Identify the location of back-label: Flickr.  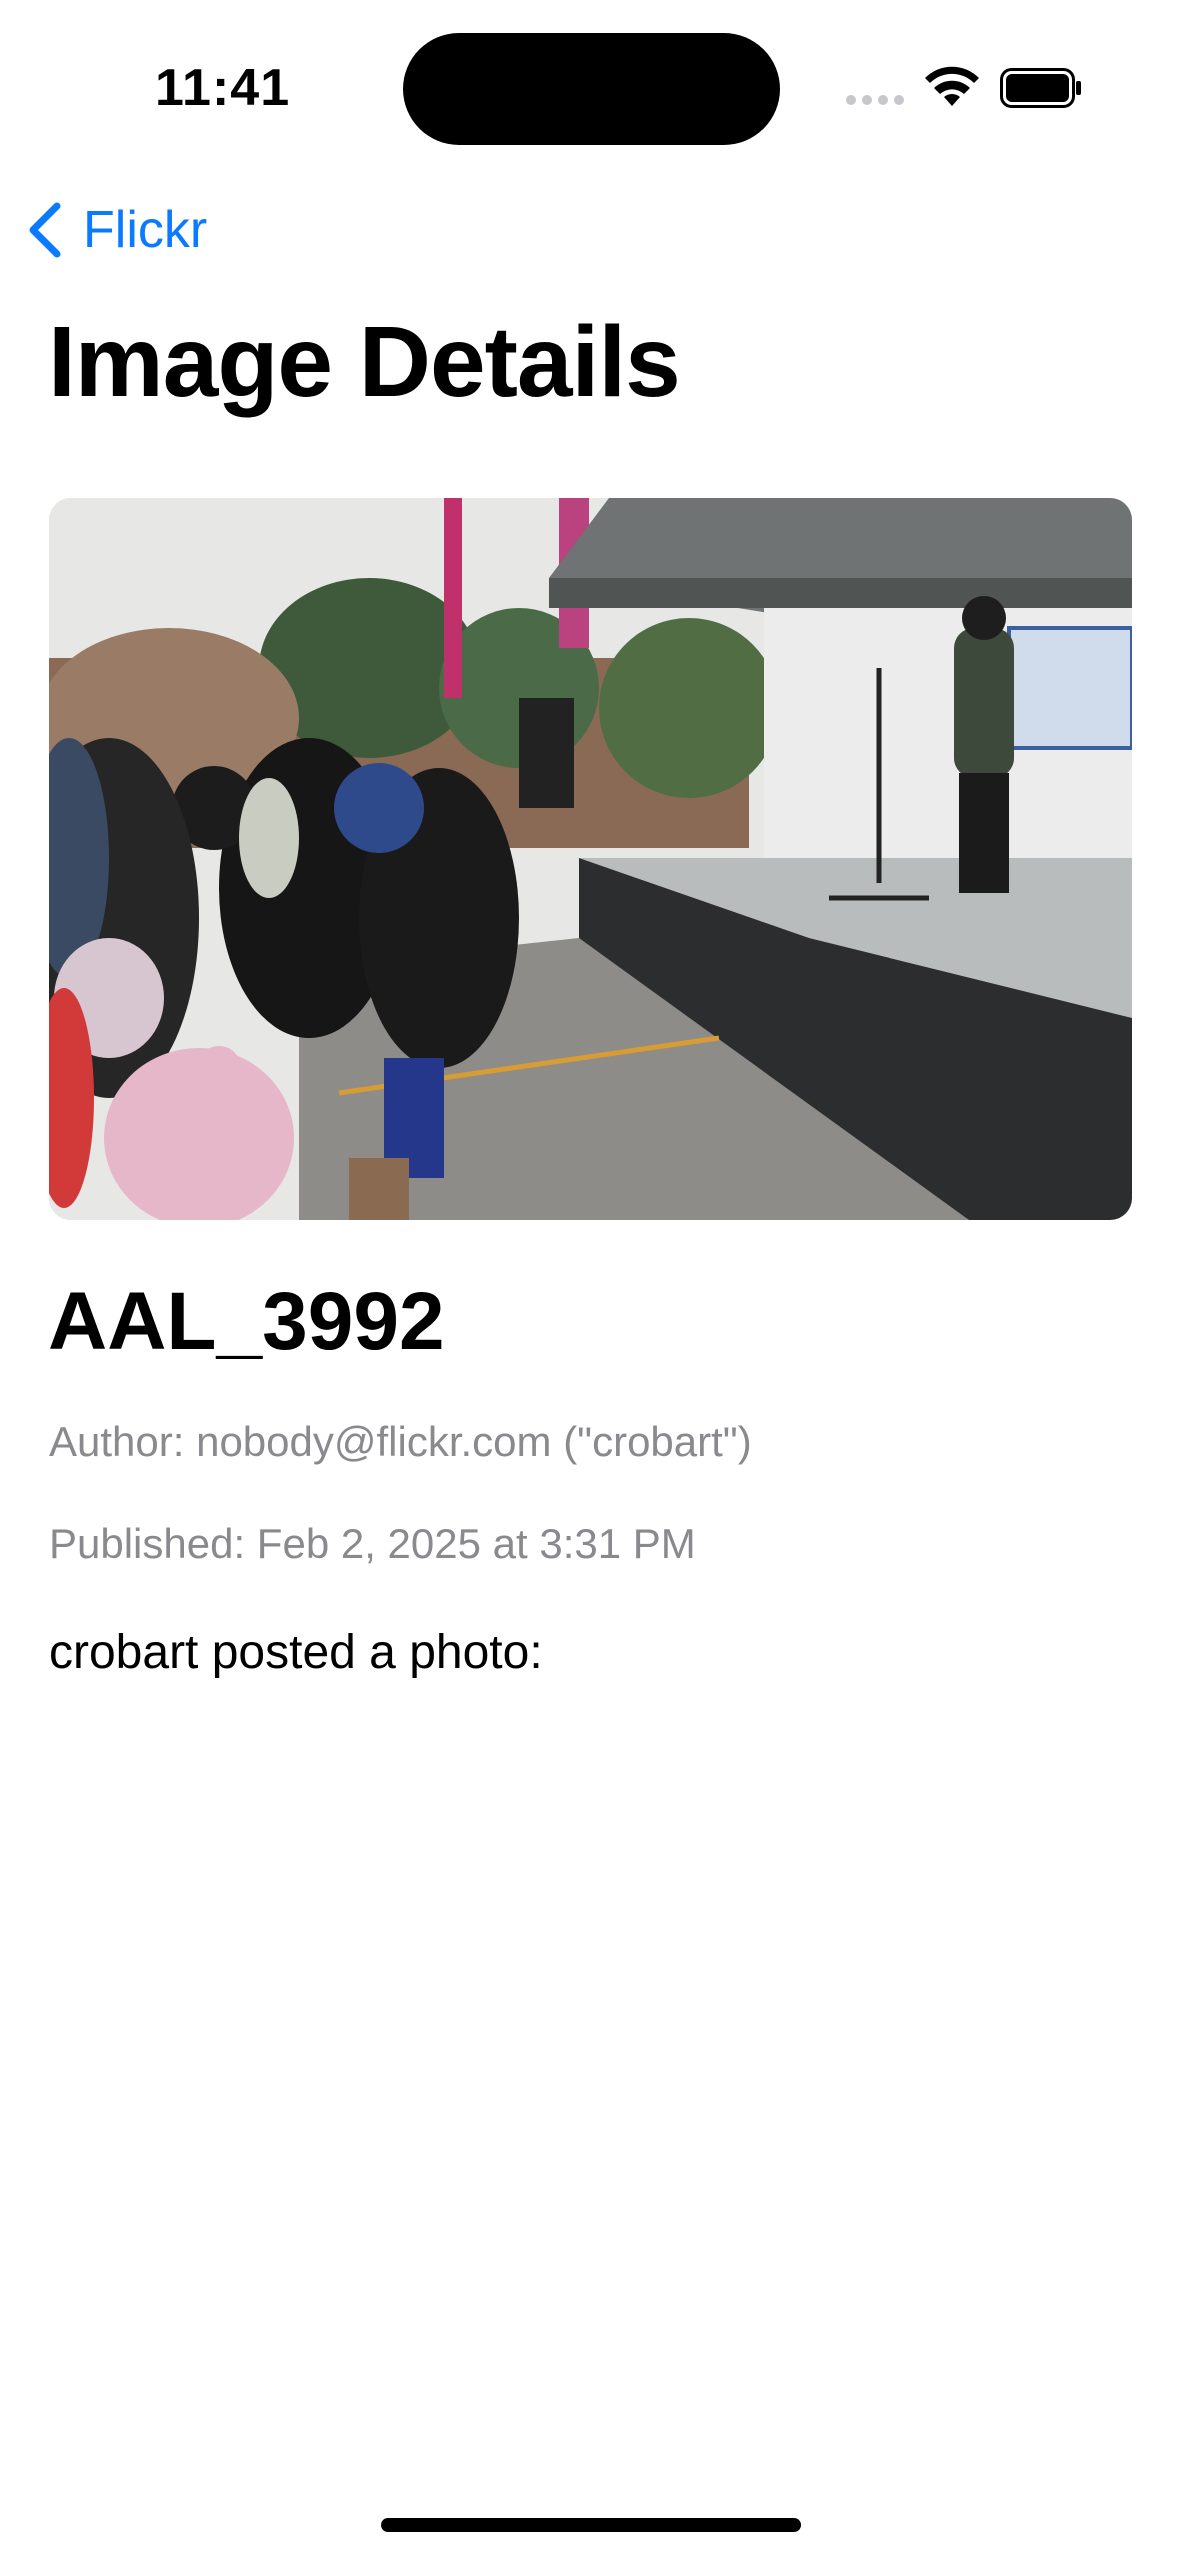
(145, 230).